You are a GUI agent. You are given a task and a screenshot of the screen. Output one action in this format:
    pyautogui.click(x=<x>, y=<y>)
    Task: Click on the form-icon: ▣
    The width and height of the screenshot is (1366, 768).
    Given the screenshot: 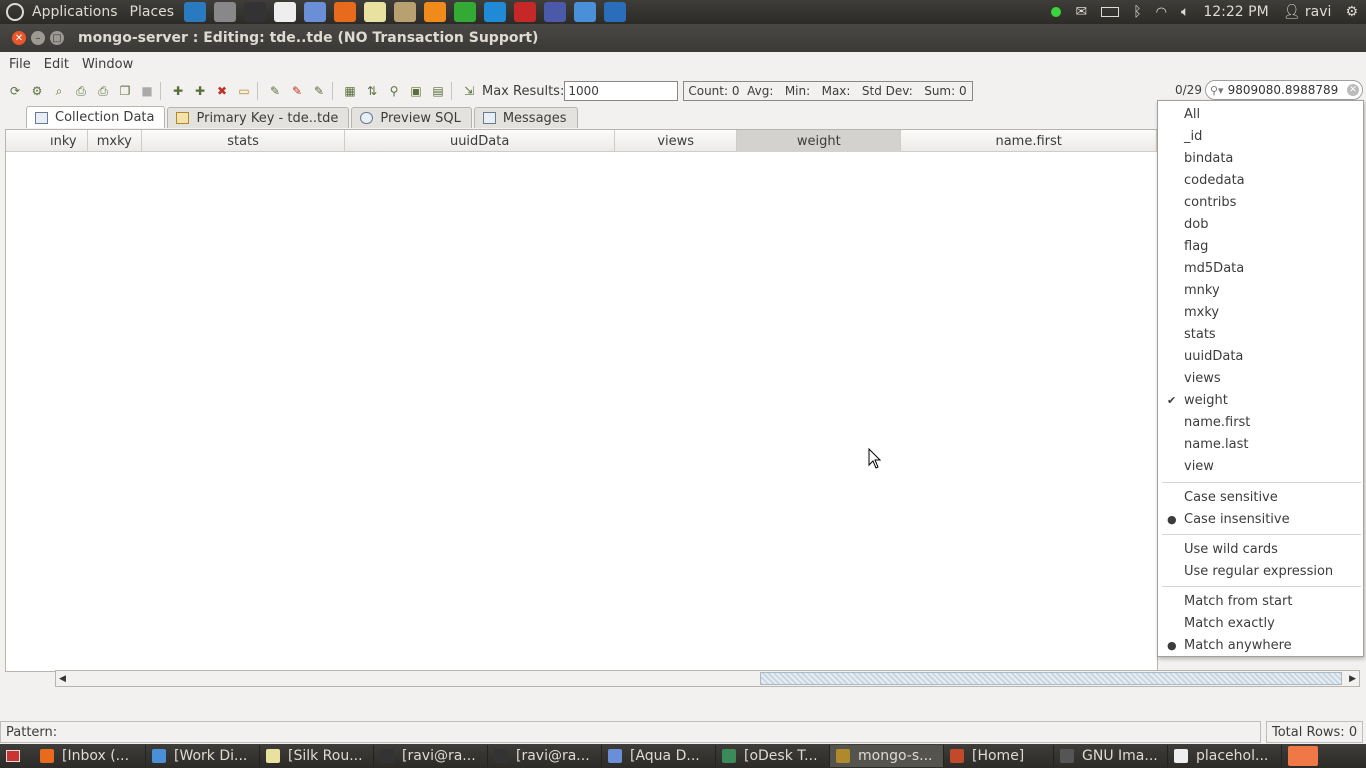 What is the action you would take?
    pyautogui.click(x=416, y=91)
    